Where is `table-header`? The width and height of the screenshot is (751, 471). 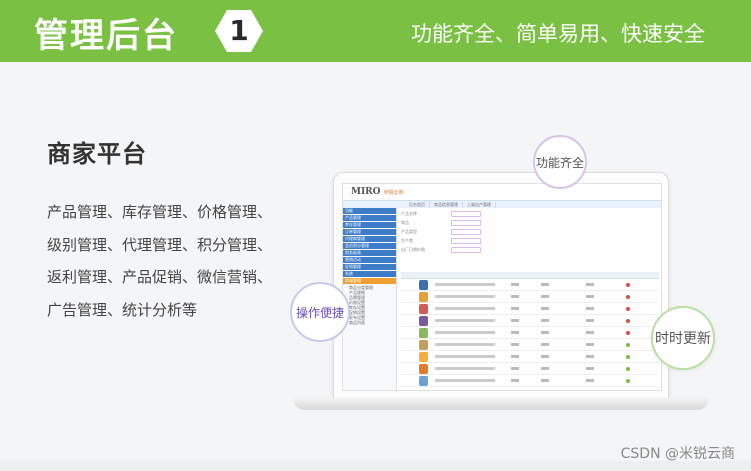
table-header is located at coordinates (530, 275).